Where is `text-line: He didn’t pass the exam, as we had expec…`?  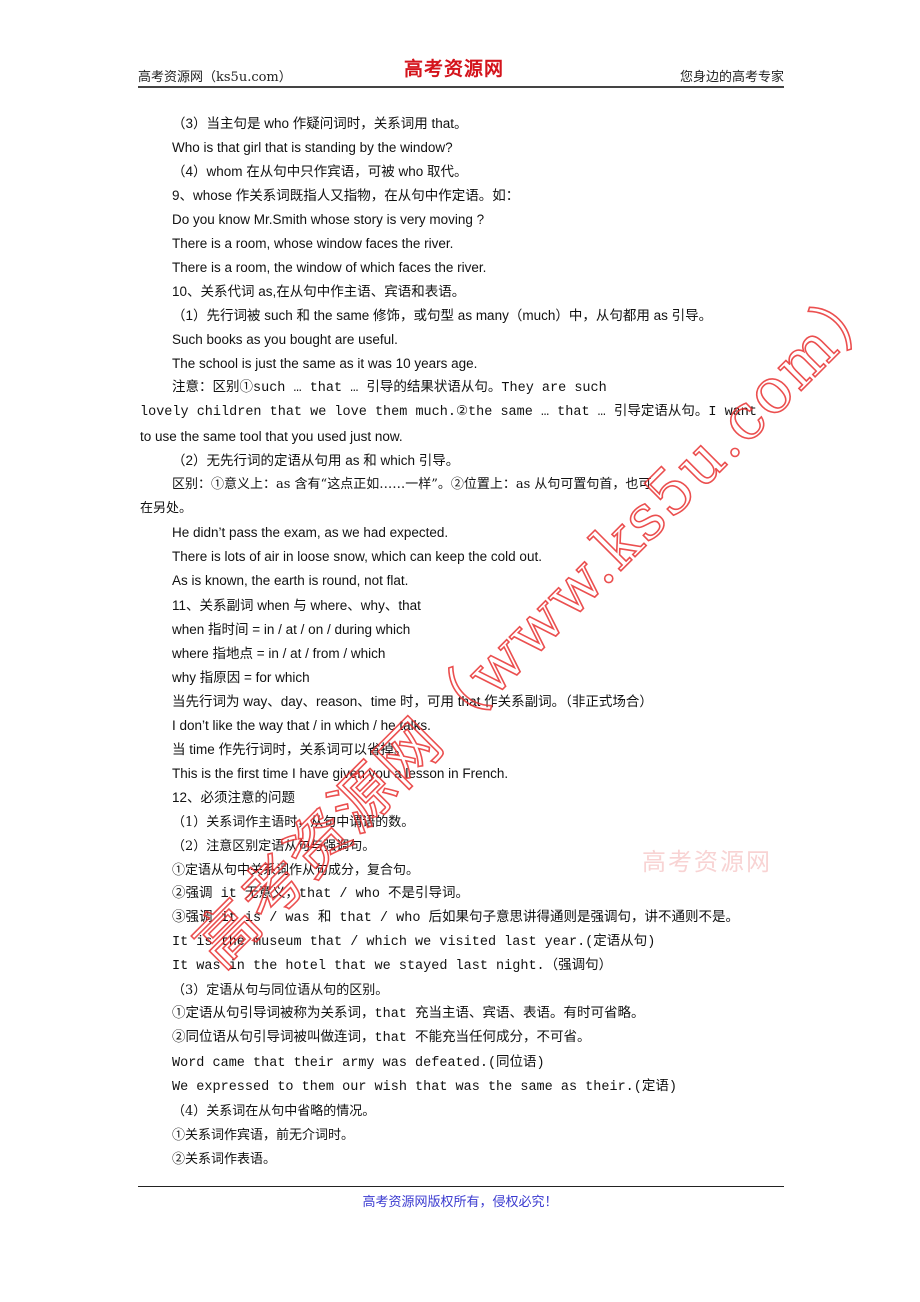 text-line: He didn’t pass the exam, as we had expec… is located at coordinates (310, 532).